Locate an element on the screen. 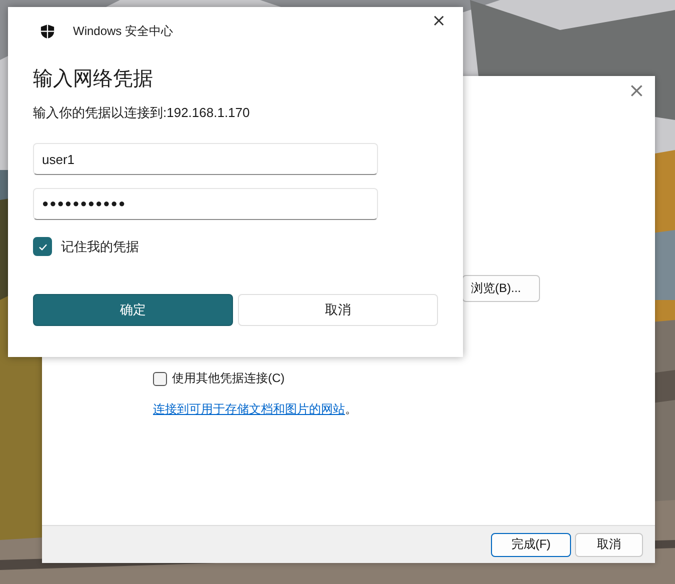 Image resolution: width=675 pixels, height=584 pixels. password-field: ●●●●●●●●●●● is located at coordinates (205, 204).